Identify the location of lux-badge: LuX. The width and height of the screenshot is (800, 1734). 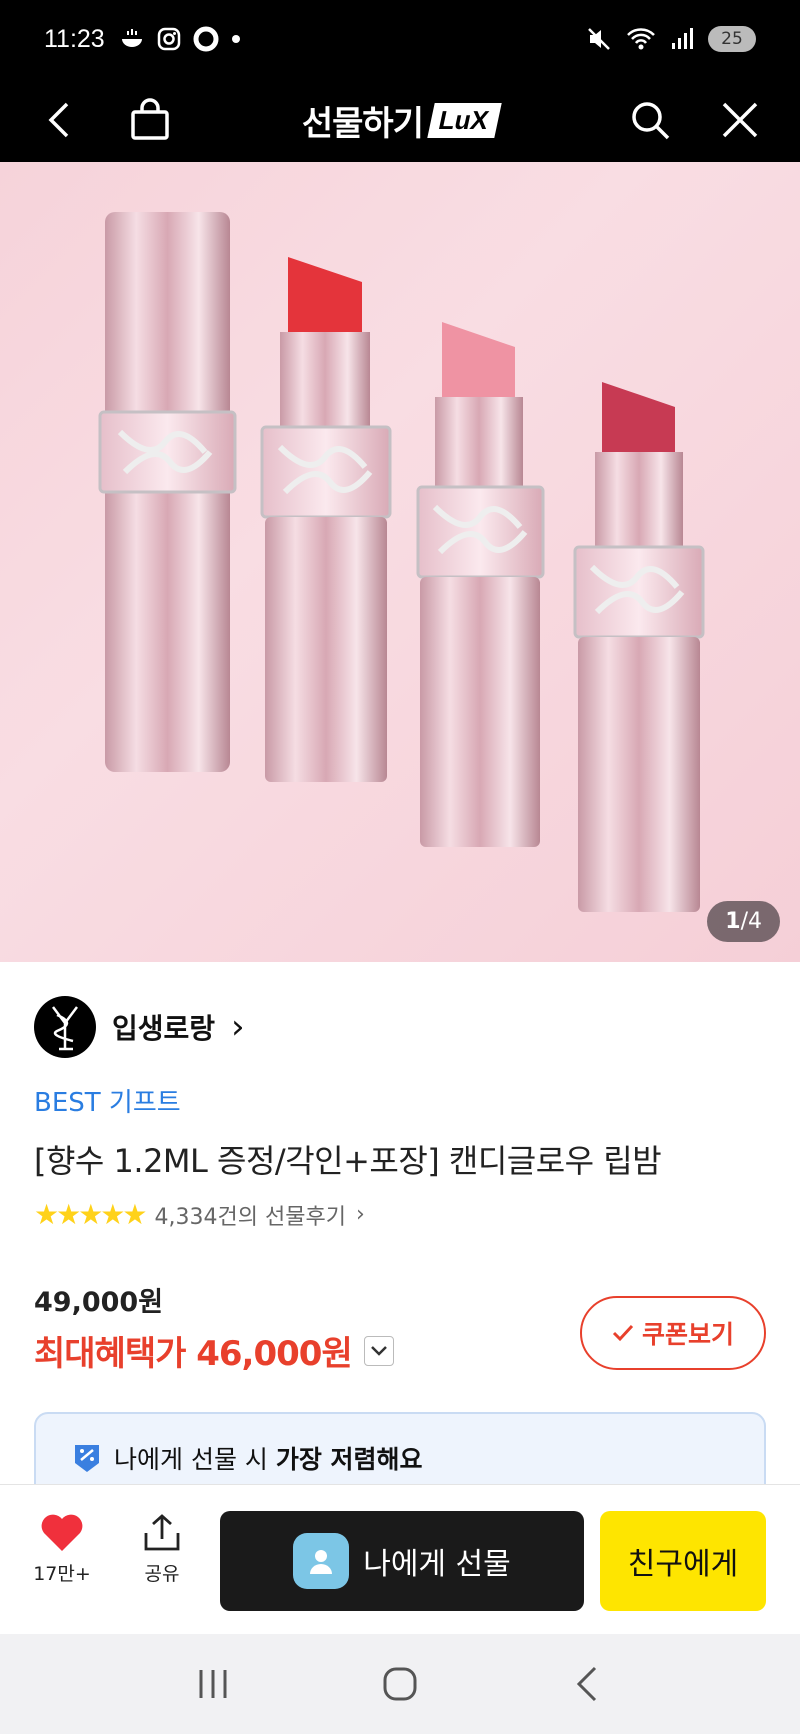
(464, 120).